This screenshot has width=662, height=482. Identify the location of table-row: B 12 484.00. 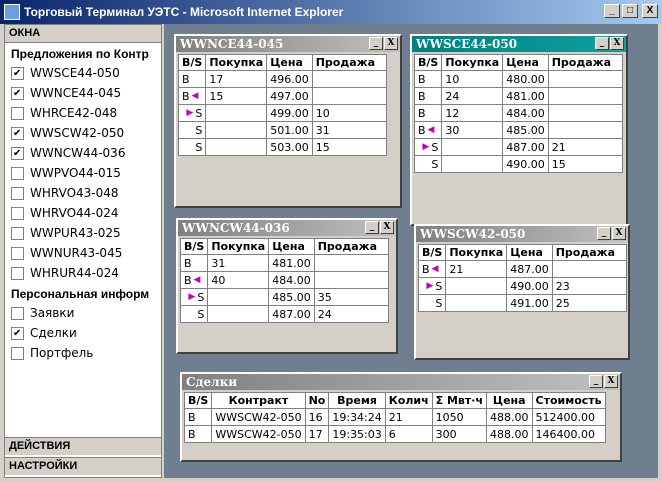
(518, 113).